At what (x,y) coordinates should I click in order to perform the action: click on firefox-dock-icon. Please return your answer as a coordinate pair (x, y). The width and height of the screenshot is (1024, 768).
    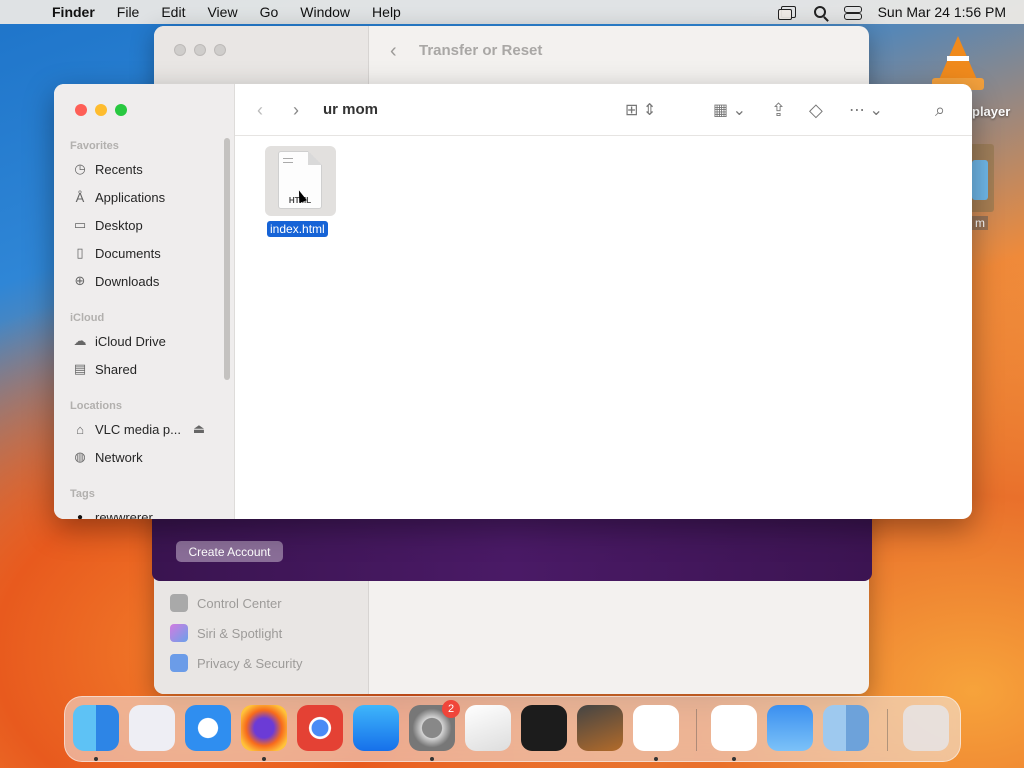
    Looking at the image, I should click on (264, 728).